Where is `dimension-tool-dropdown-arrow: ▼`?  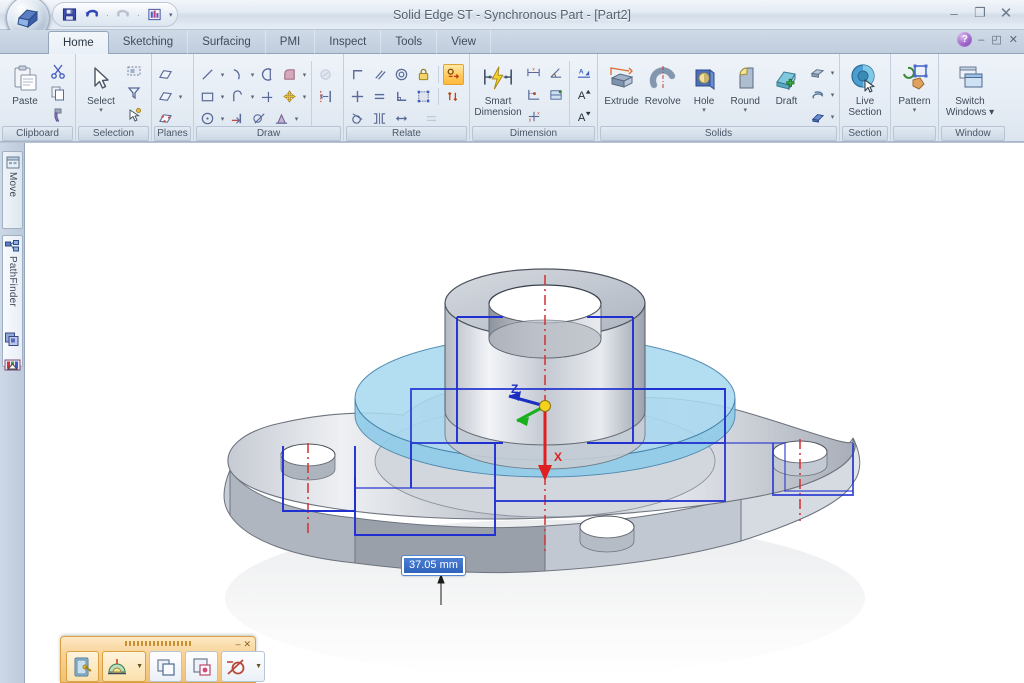 dimension-tool-dropdown-arrow: ▼ is located at coordinates (258, 666).